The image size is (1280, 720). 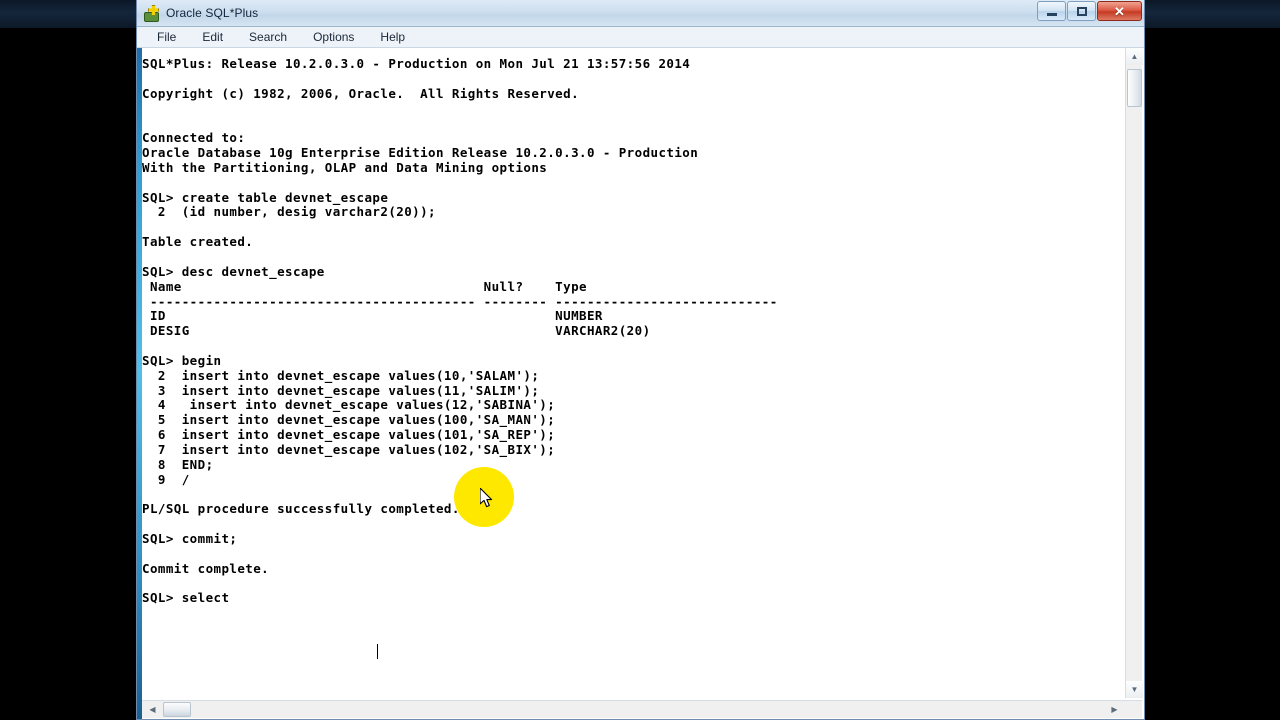 What do you see at coordinates (212, 13) in the screenshot?
I see `window-title: Oracle SQL*Plus` at bounding box center [212, 13].